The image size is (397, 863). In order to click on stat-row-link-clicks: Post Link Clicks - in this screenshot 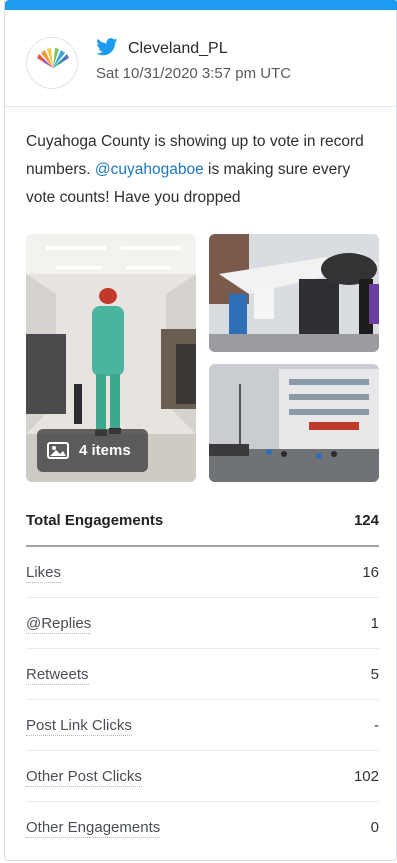, I will do `click(202, 725)`.